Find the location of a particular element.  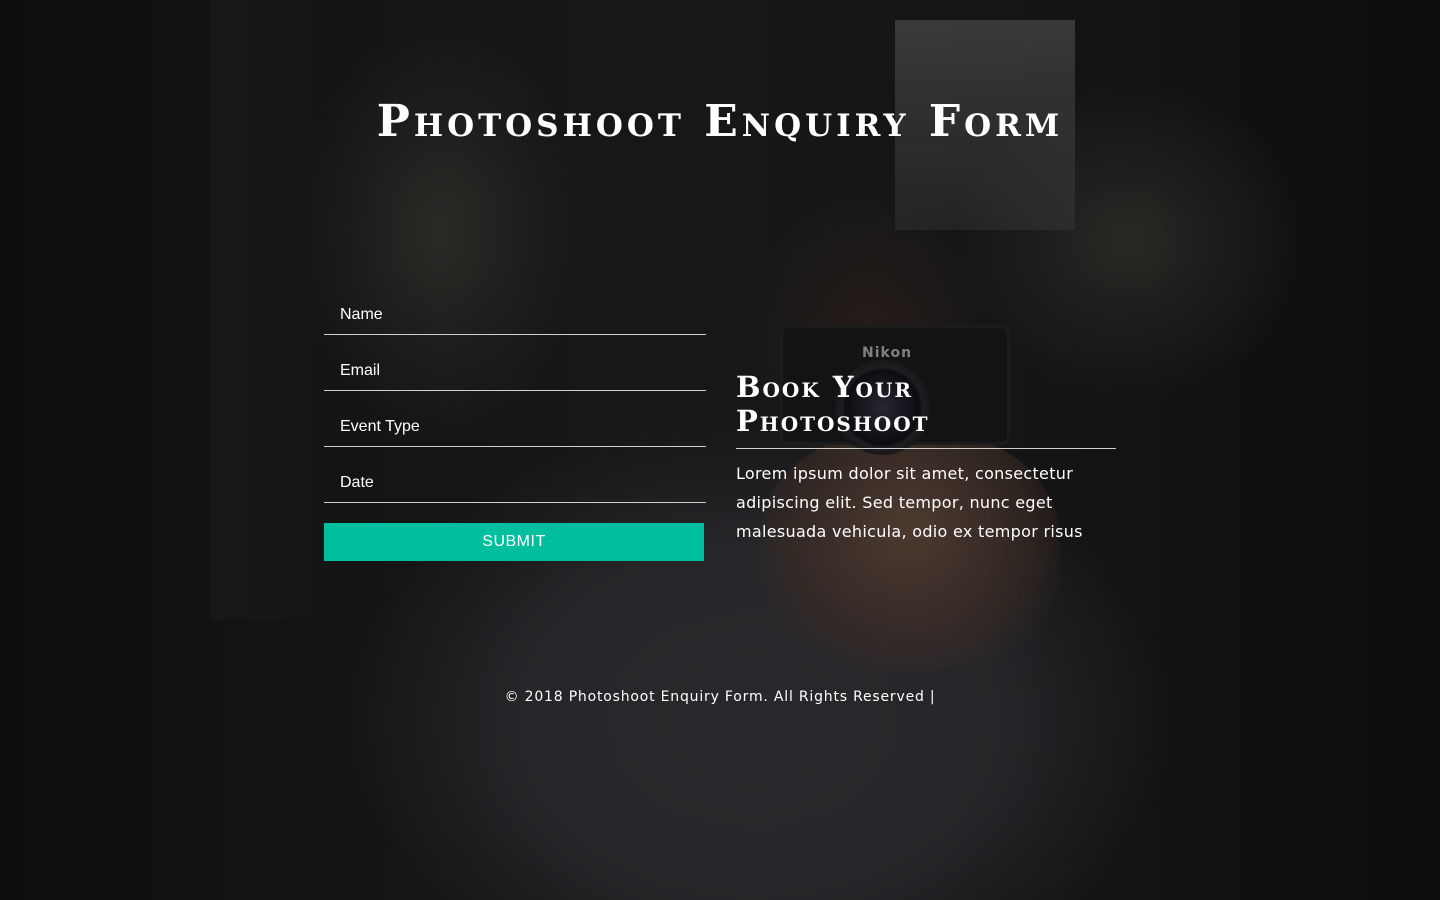

name-field: Name is located at coordinates (515, 312).